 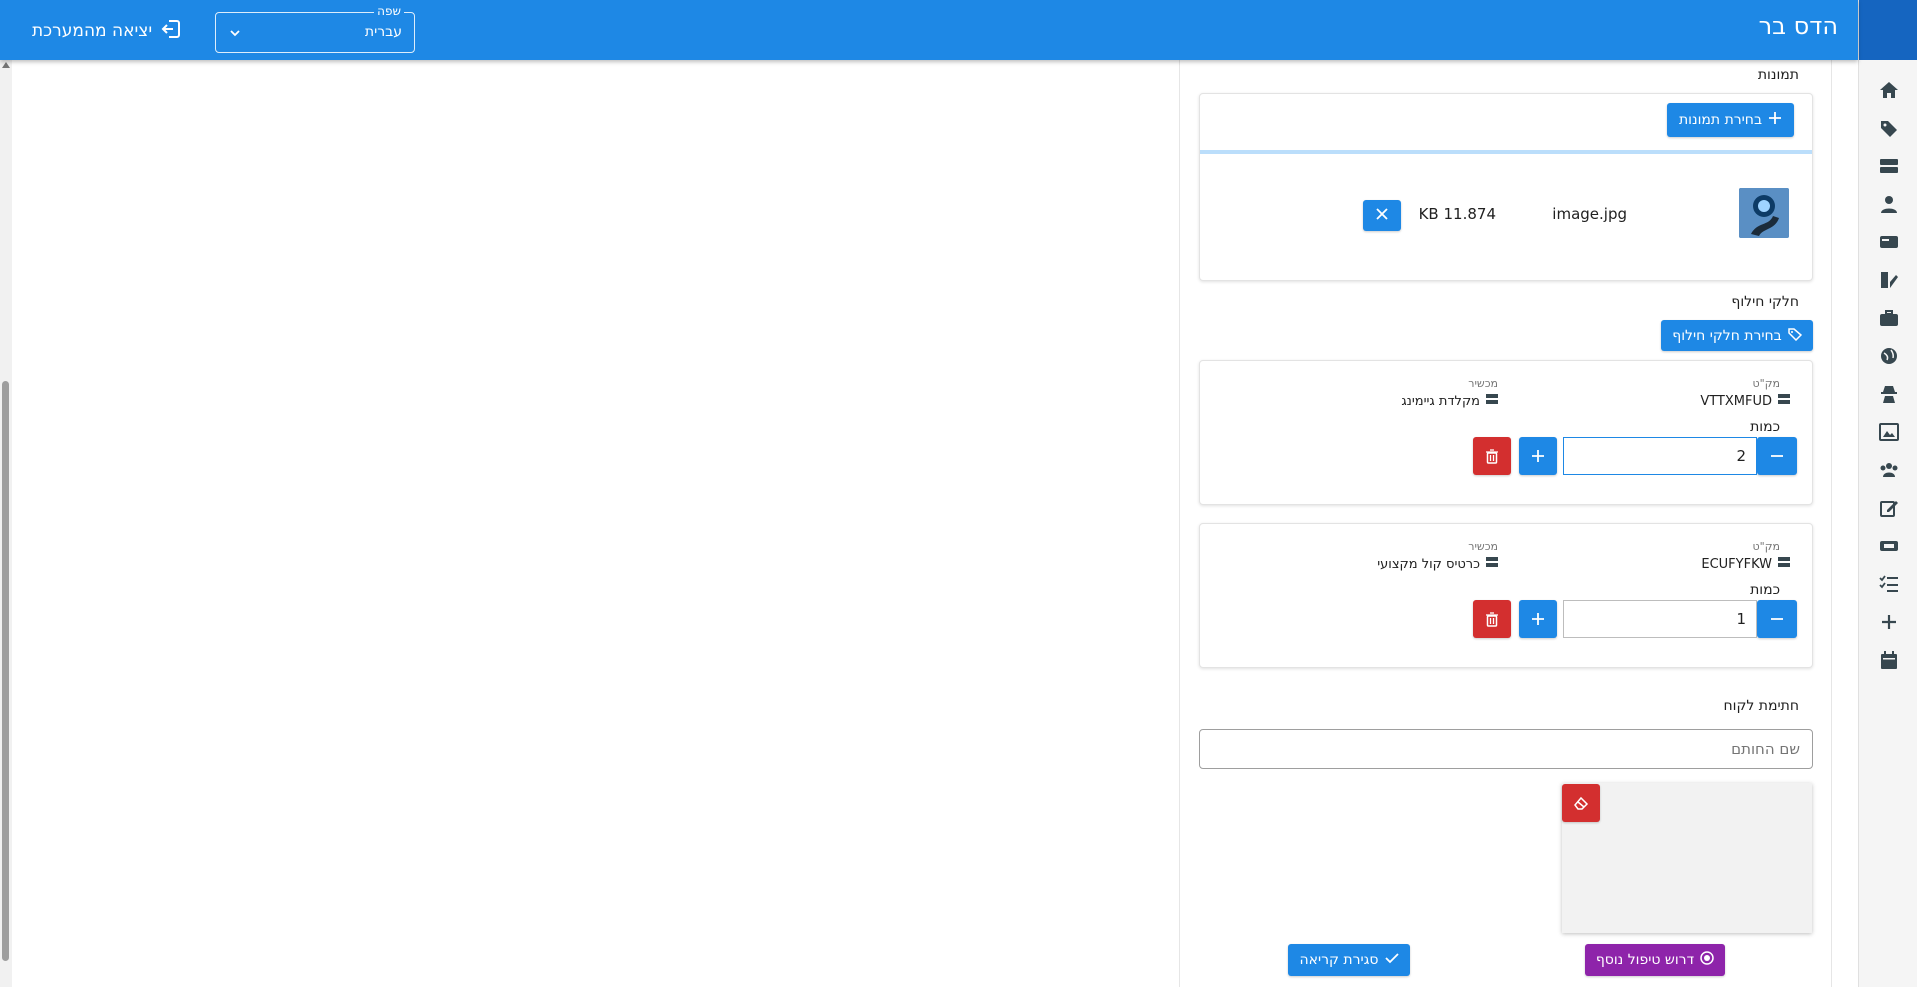 I want to click on quantity-input: 2, so click(x=1660, y=456).